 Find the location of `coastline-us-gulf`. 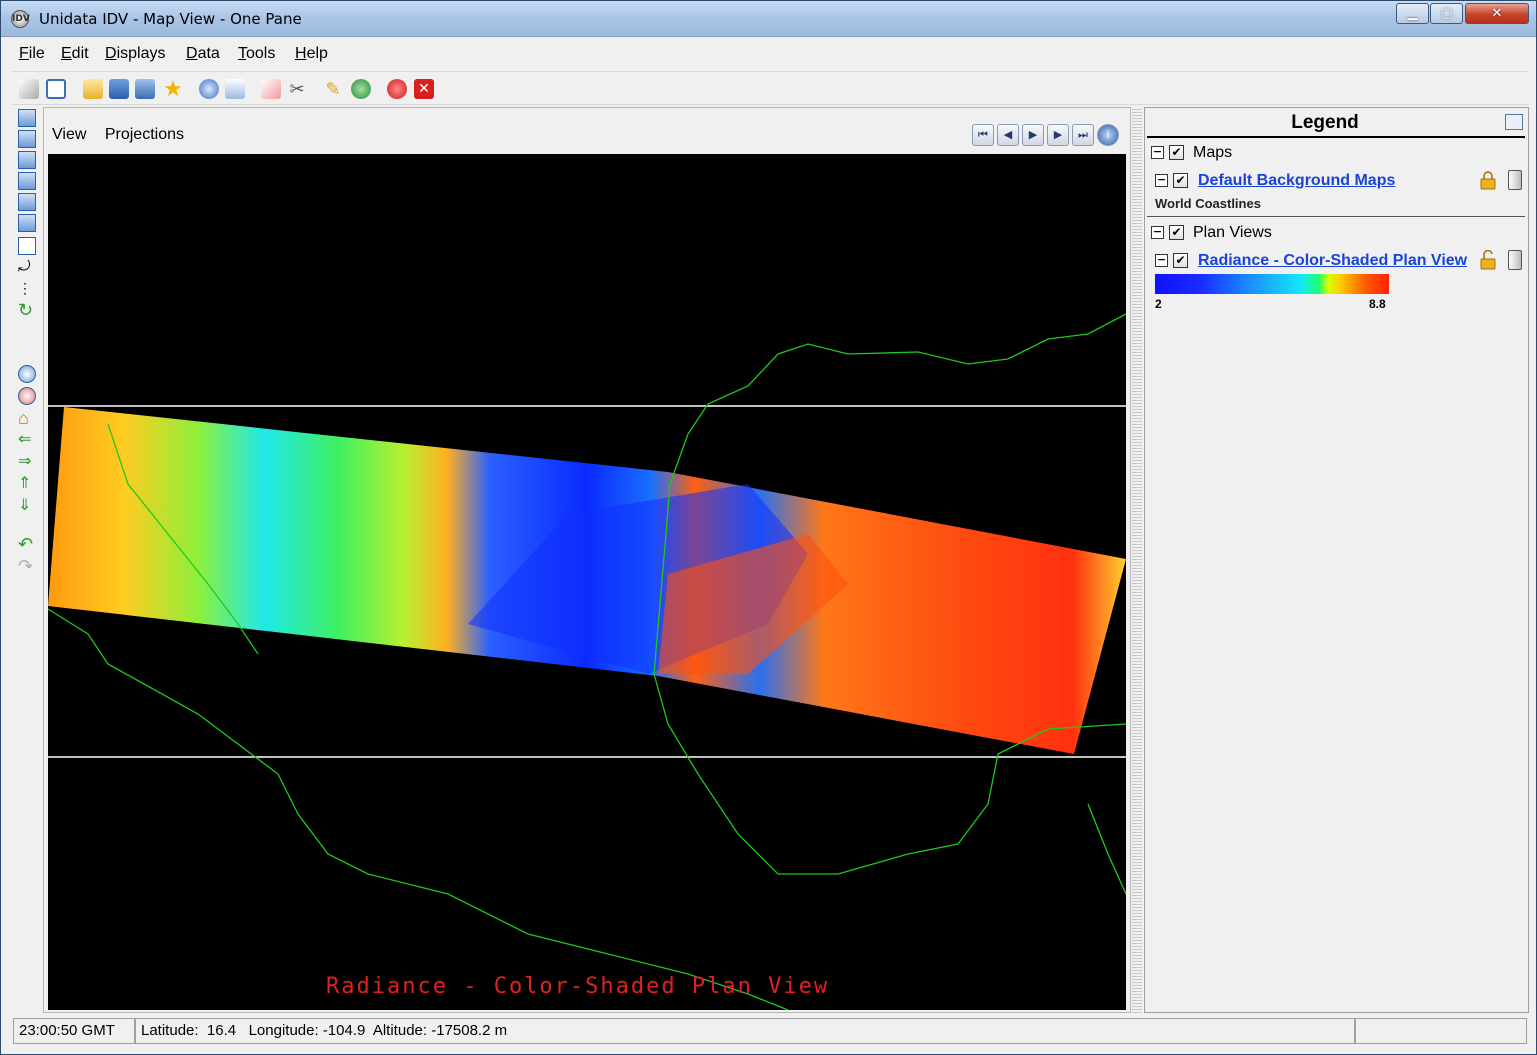

coastline-us-gulf is located at coordinates (916, 359).